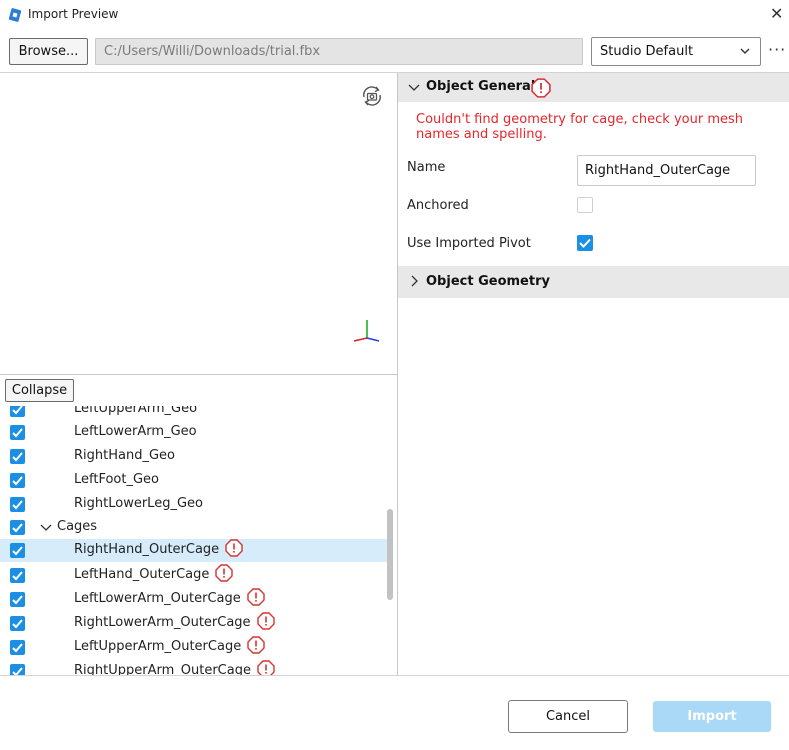 The image size is (789, 750). Describe the element at coordinates (585, 243) in the screenshot. I see `use-imported-pivot-checkbox` at that location.